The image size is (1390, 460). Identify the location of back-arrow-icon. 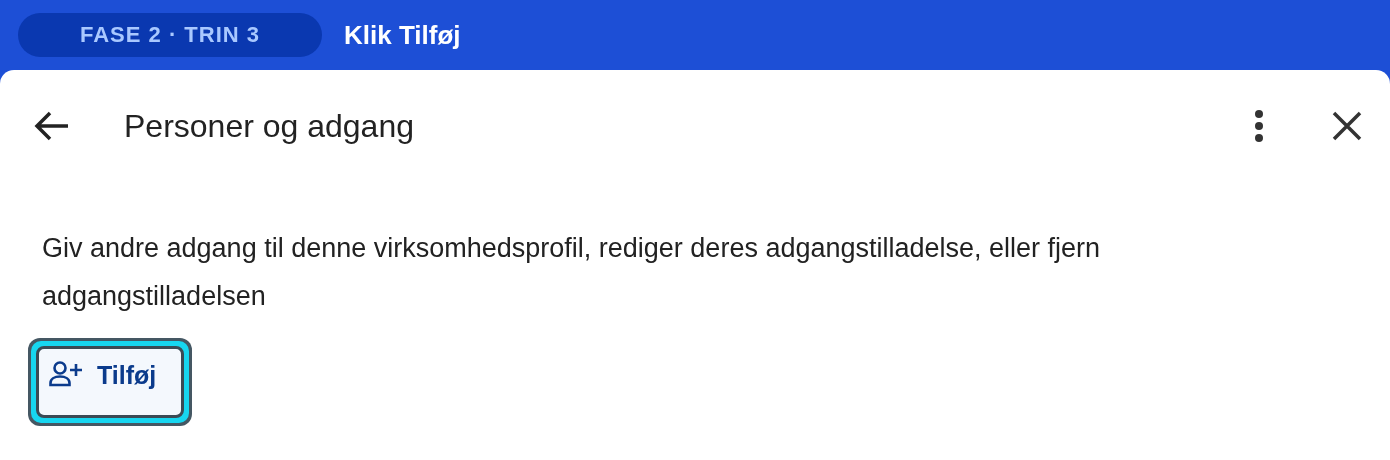
(52, 126).